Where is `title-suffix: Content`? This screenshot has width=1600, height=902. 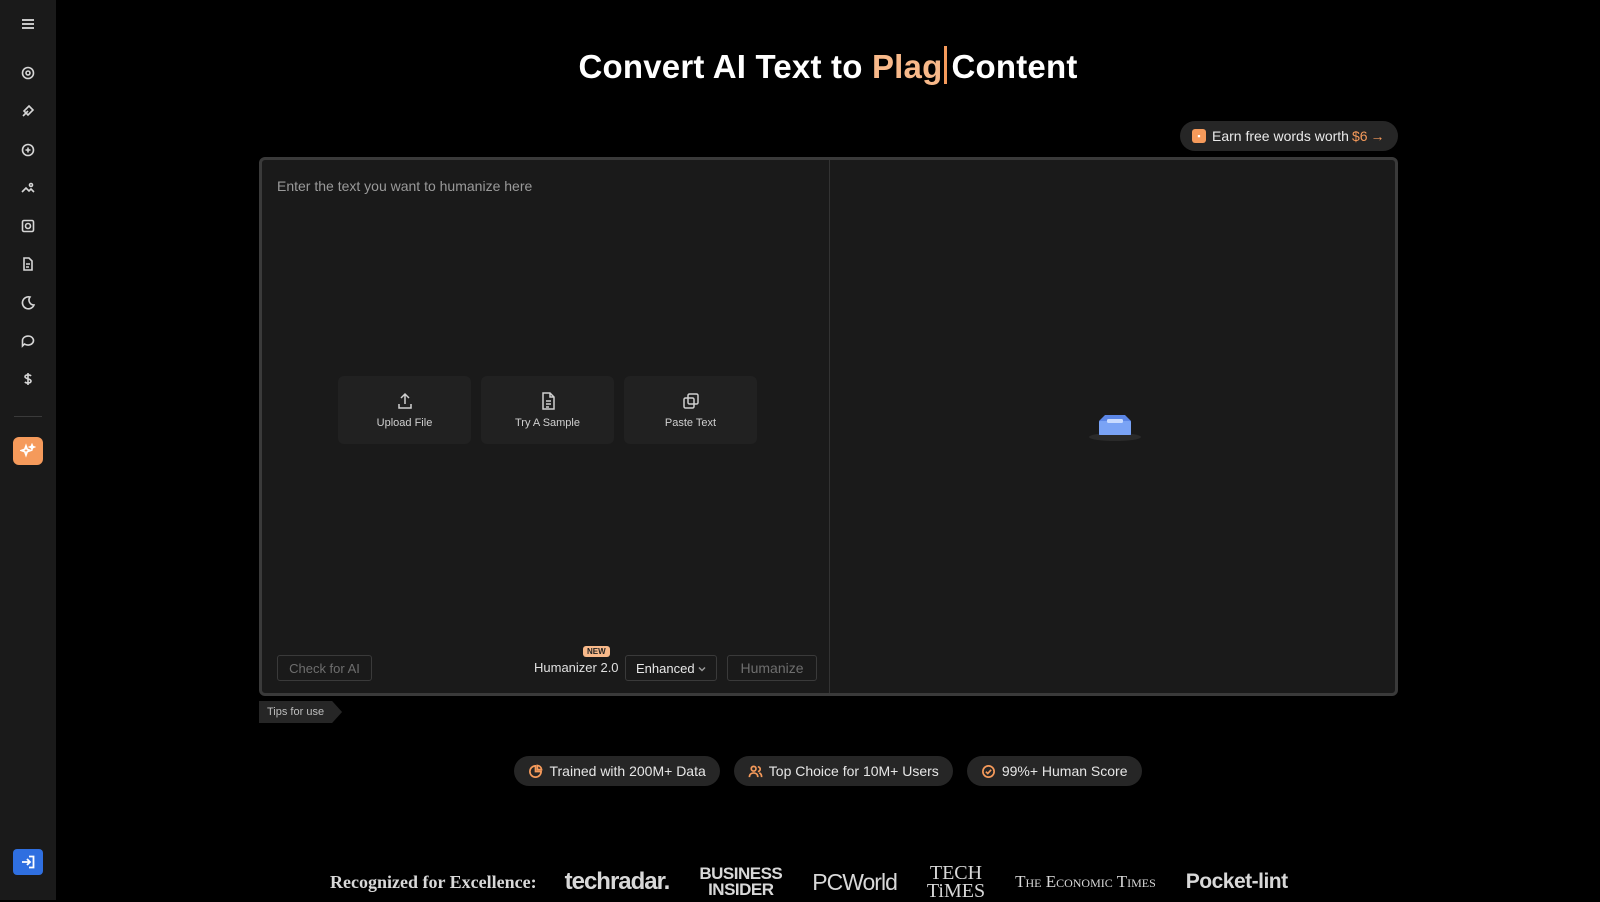 title-suffix: Content is located at coordinates (1014, 66).